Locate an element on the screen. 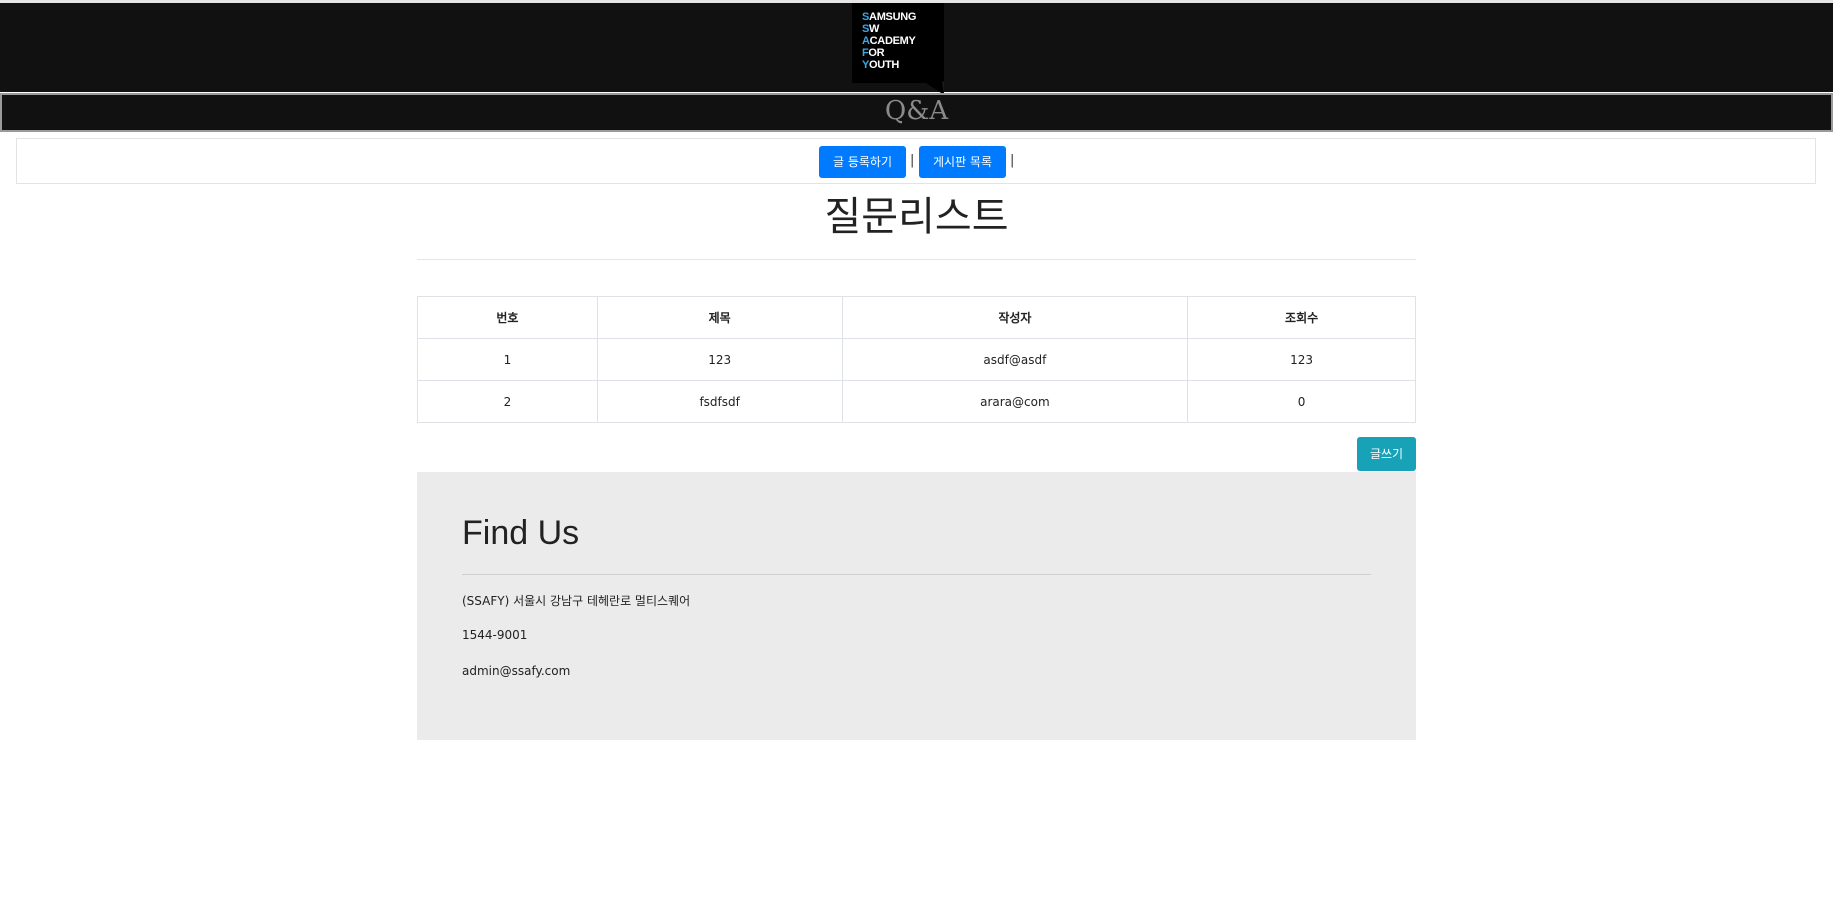 This screenshot has height=911, width=1833. heading-divider is located at coordinates (916, 259).